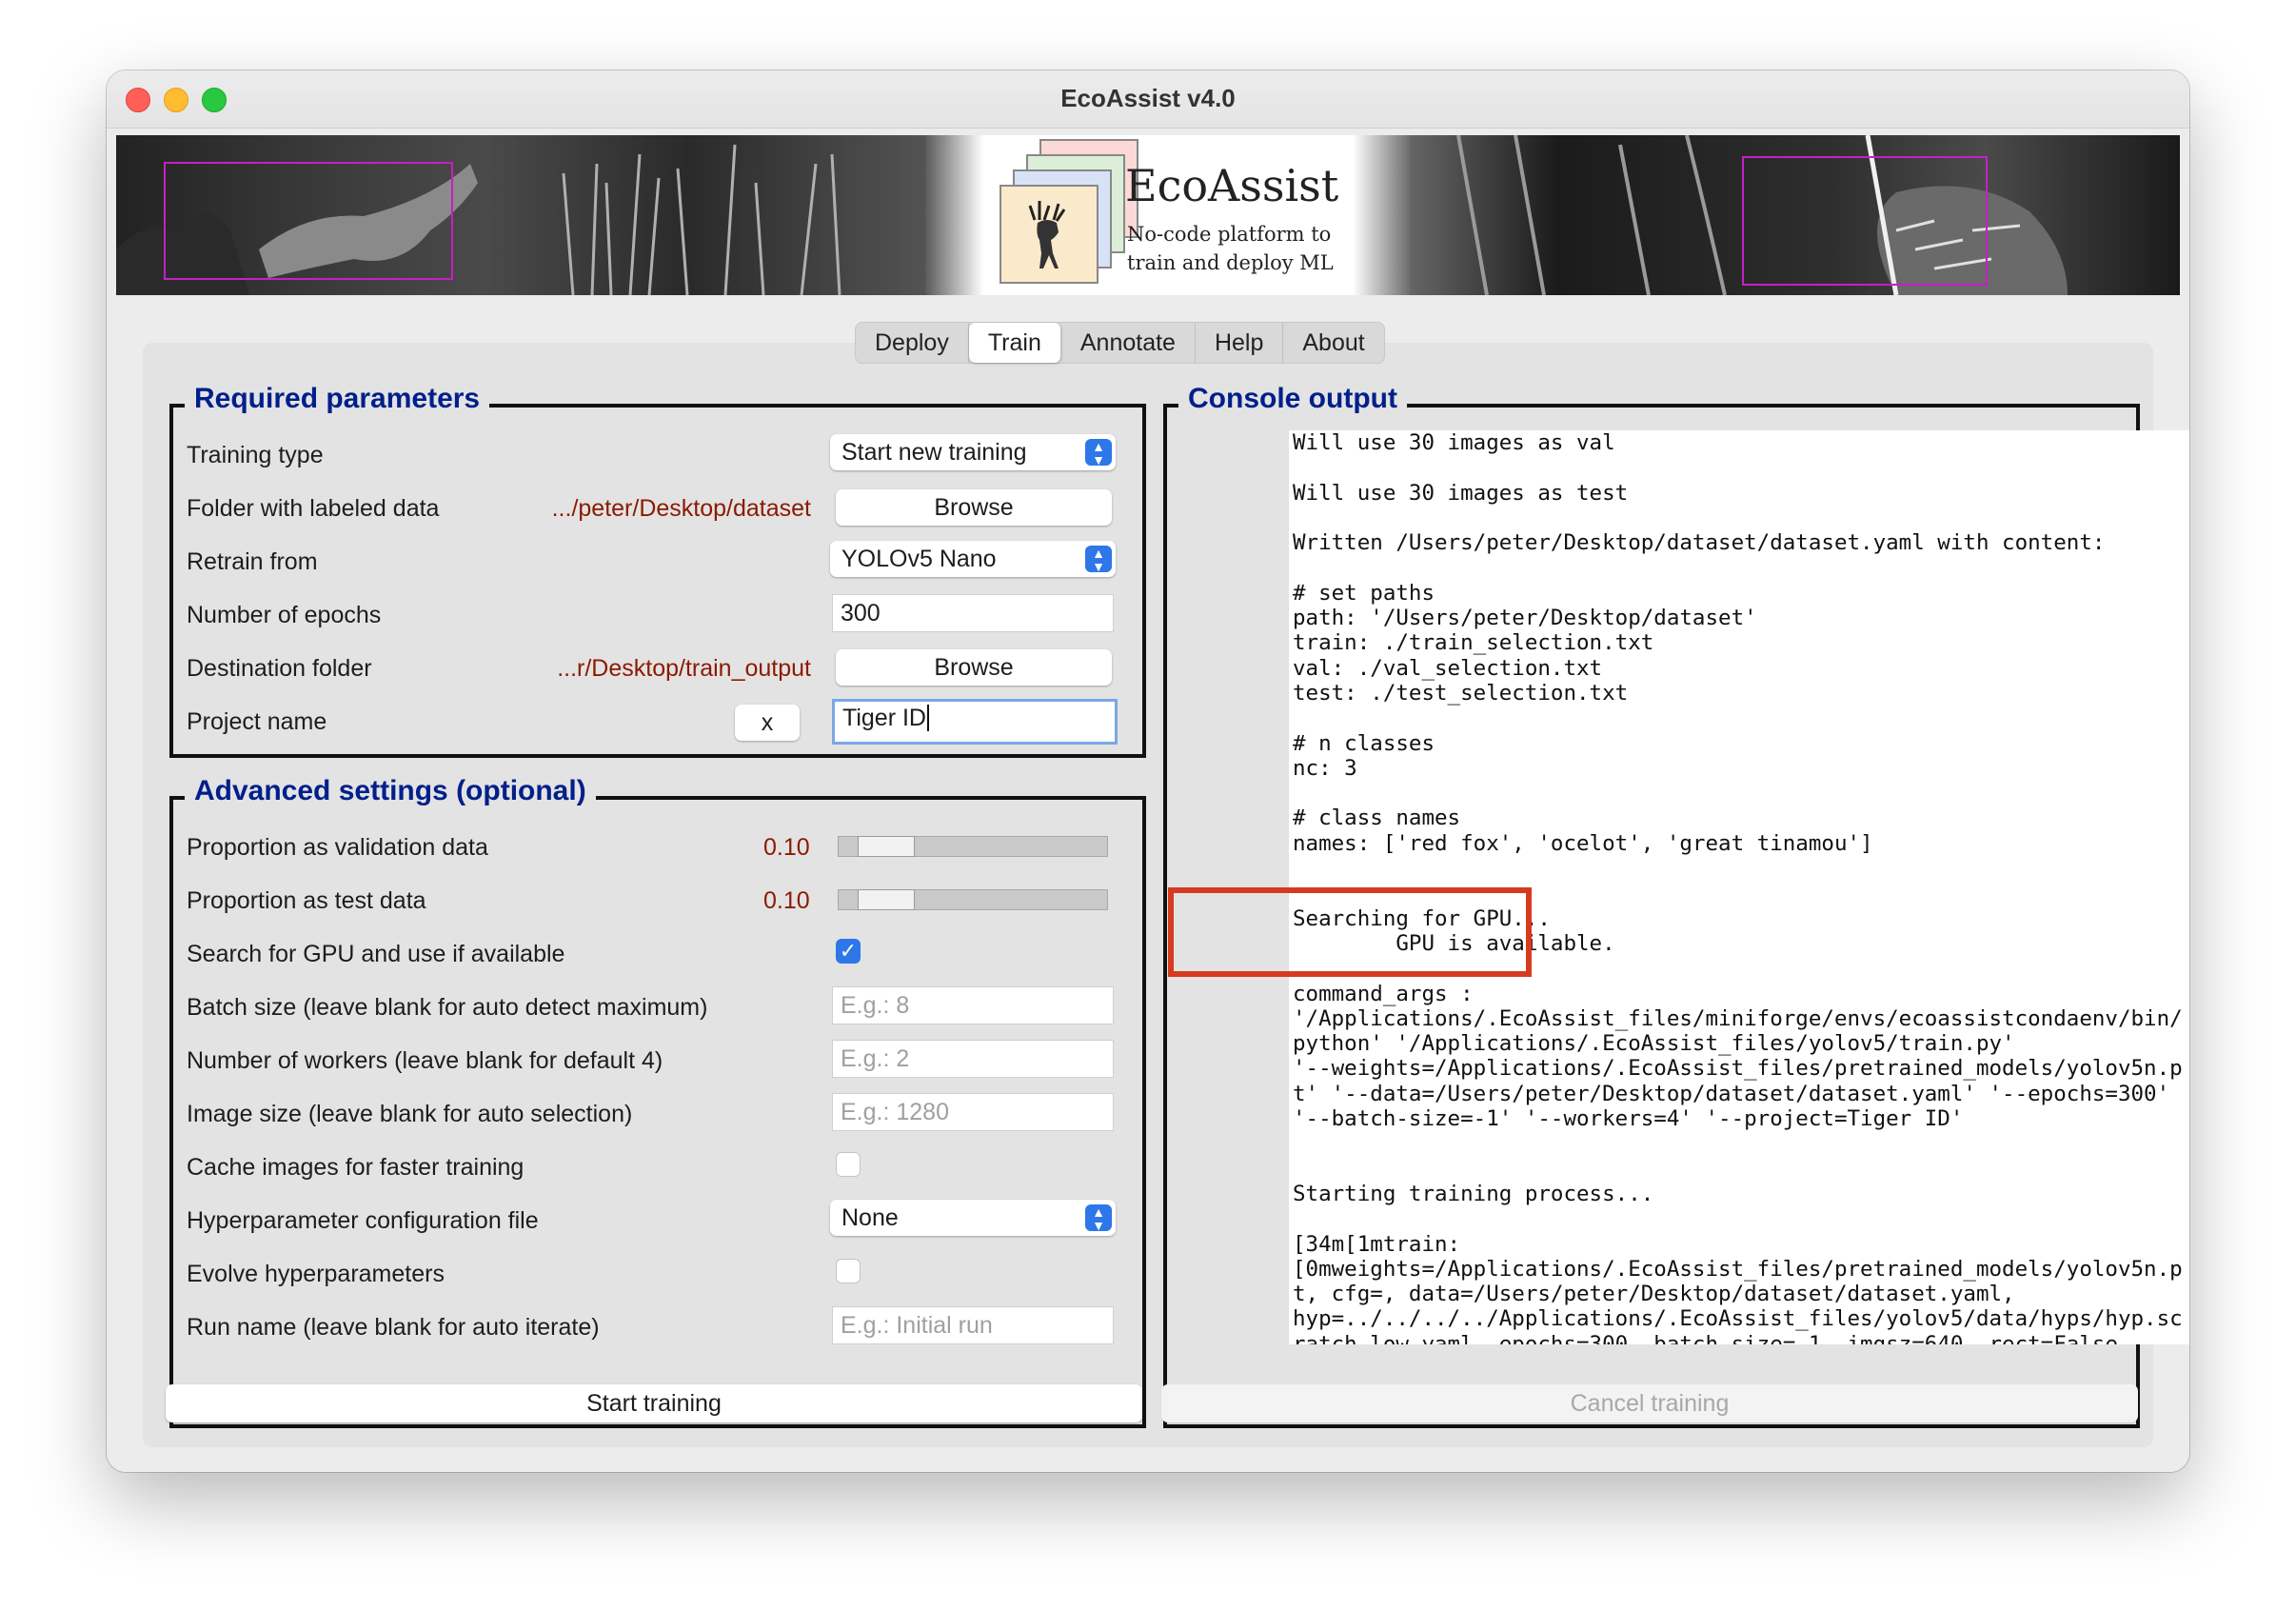 The height and width of the screenshot is (1611, 2296). I want to click on validation-proportion-slider, so click(973, 846).